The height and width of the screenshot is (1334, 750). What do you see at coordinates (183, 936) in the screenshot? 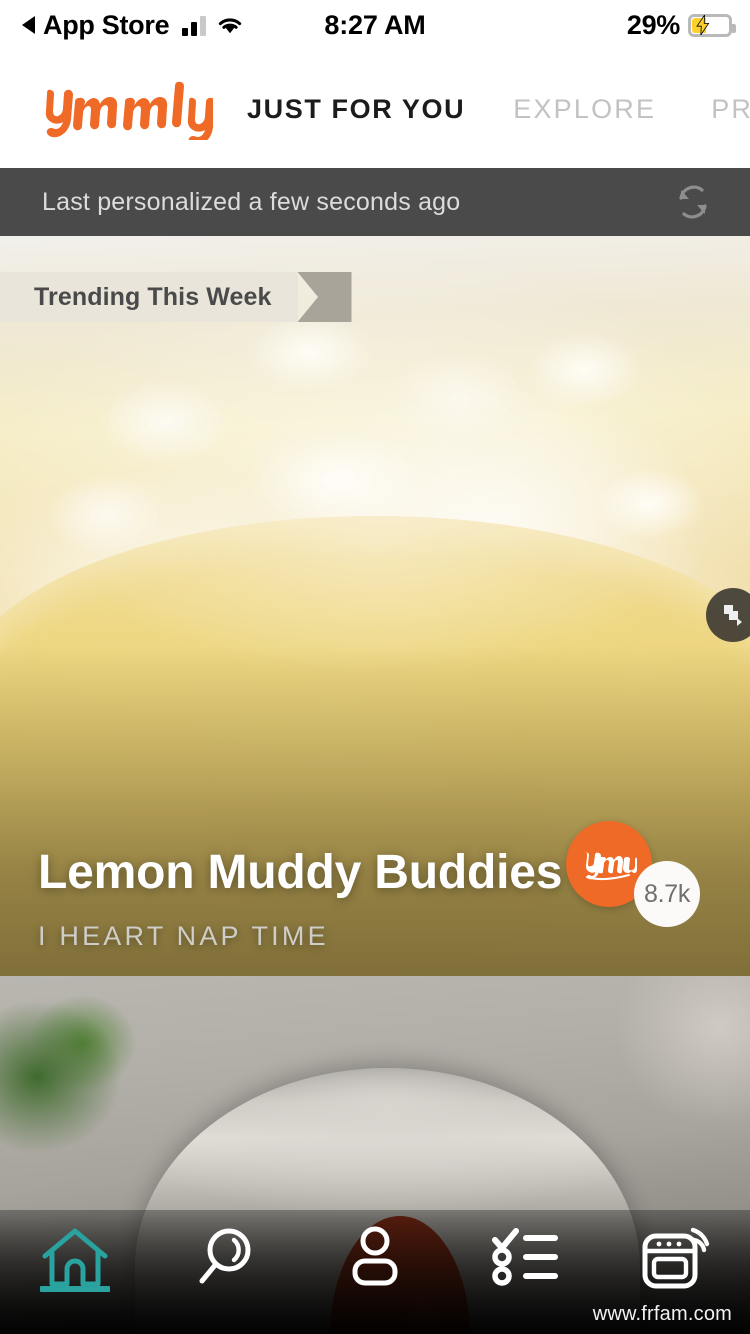
I see `recipe-source: I HEART NAP TIME` at bounding box center [183, 936].